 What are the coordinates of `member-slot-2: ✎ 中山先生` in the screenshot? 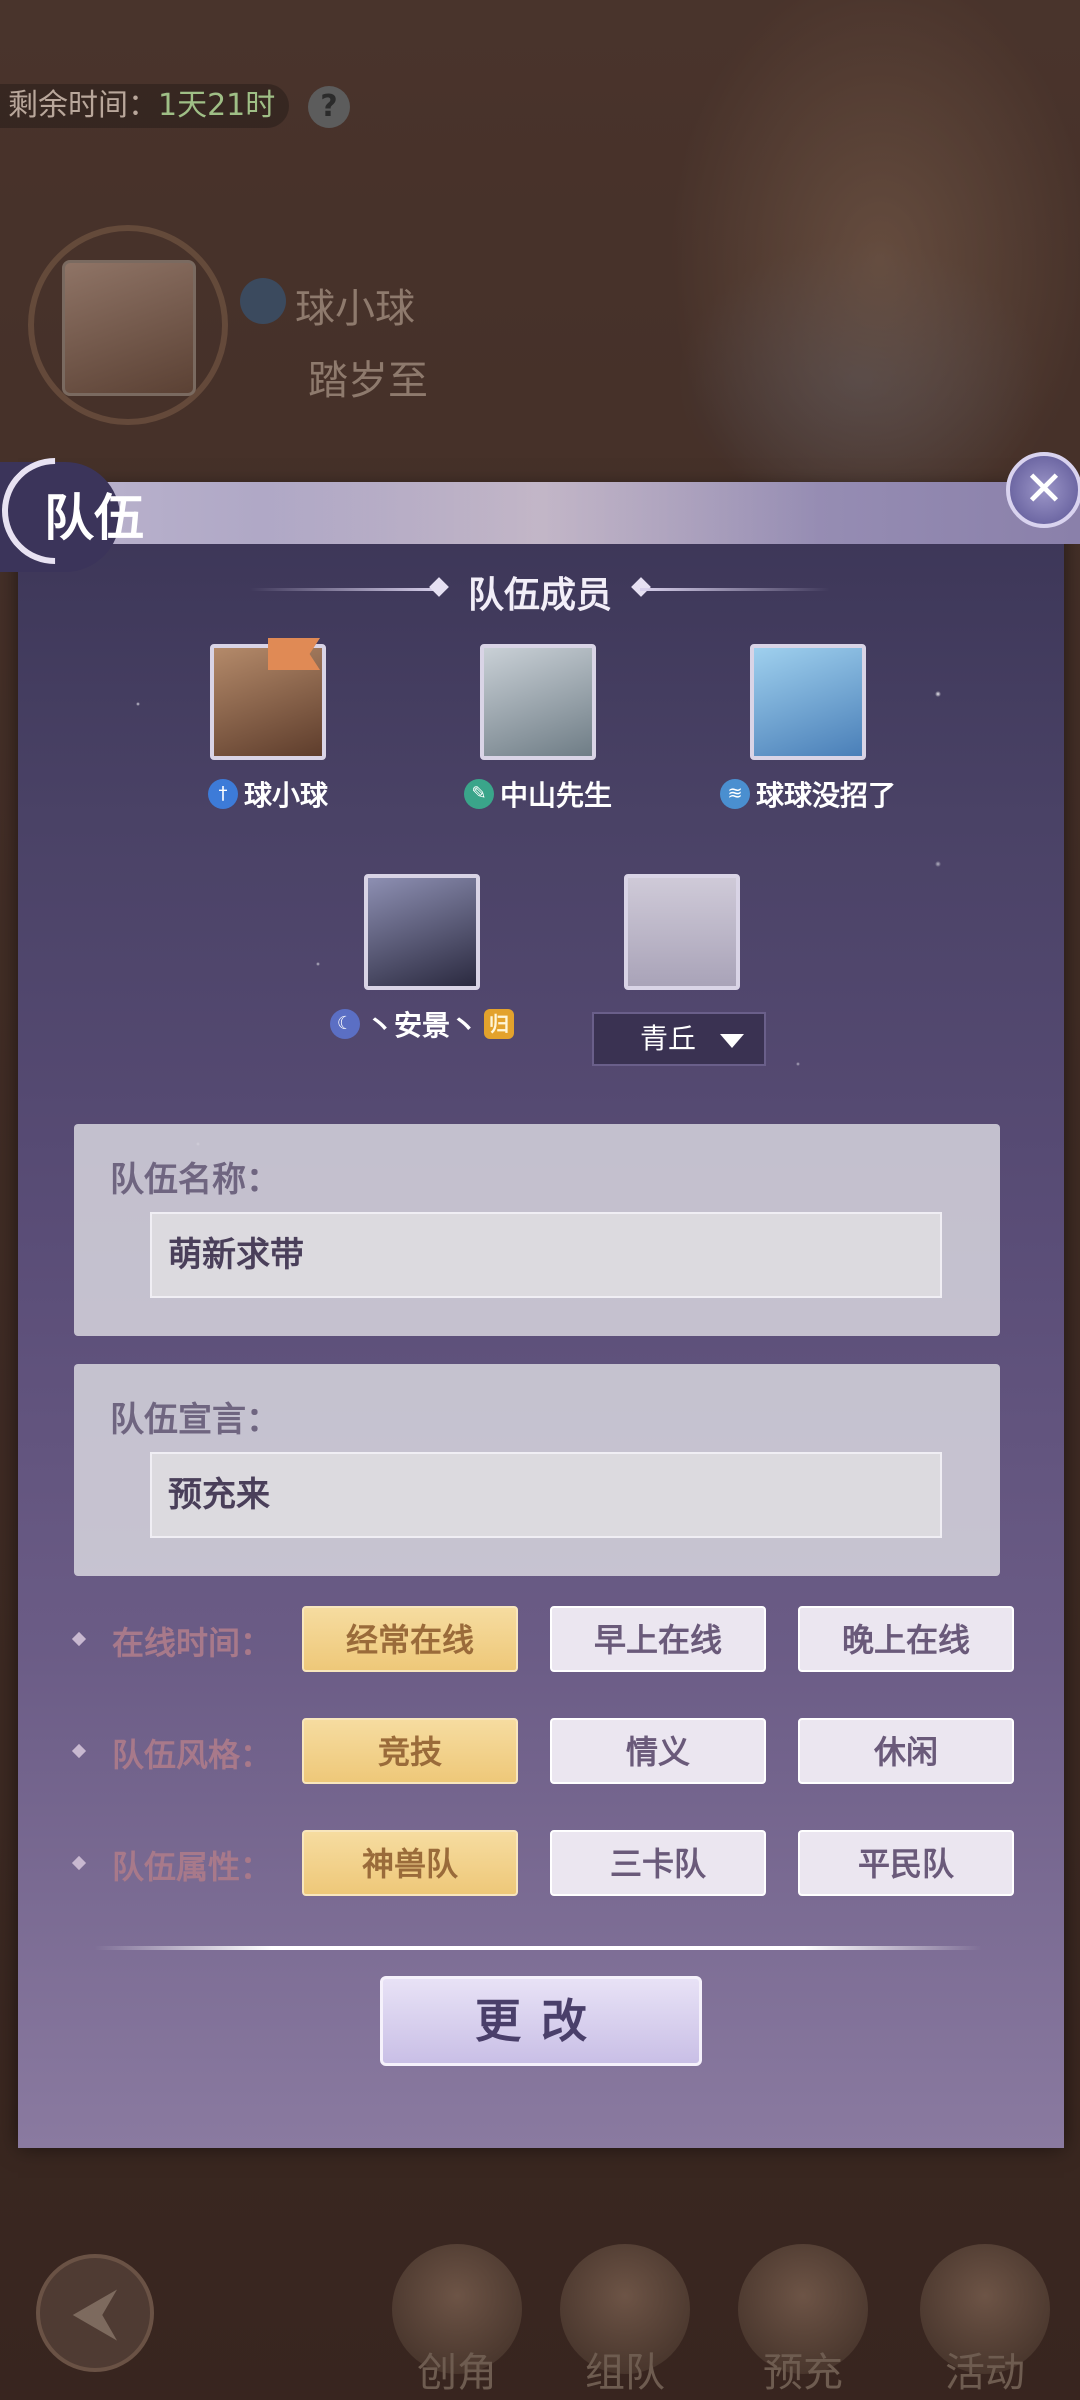 It's located at (538, 729).